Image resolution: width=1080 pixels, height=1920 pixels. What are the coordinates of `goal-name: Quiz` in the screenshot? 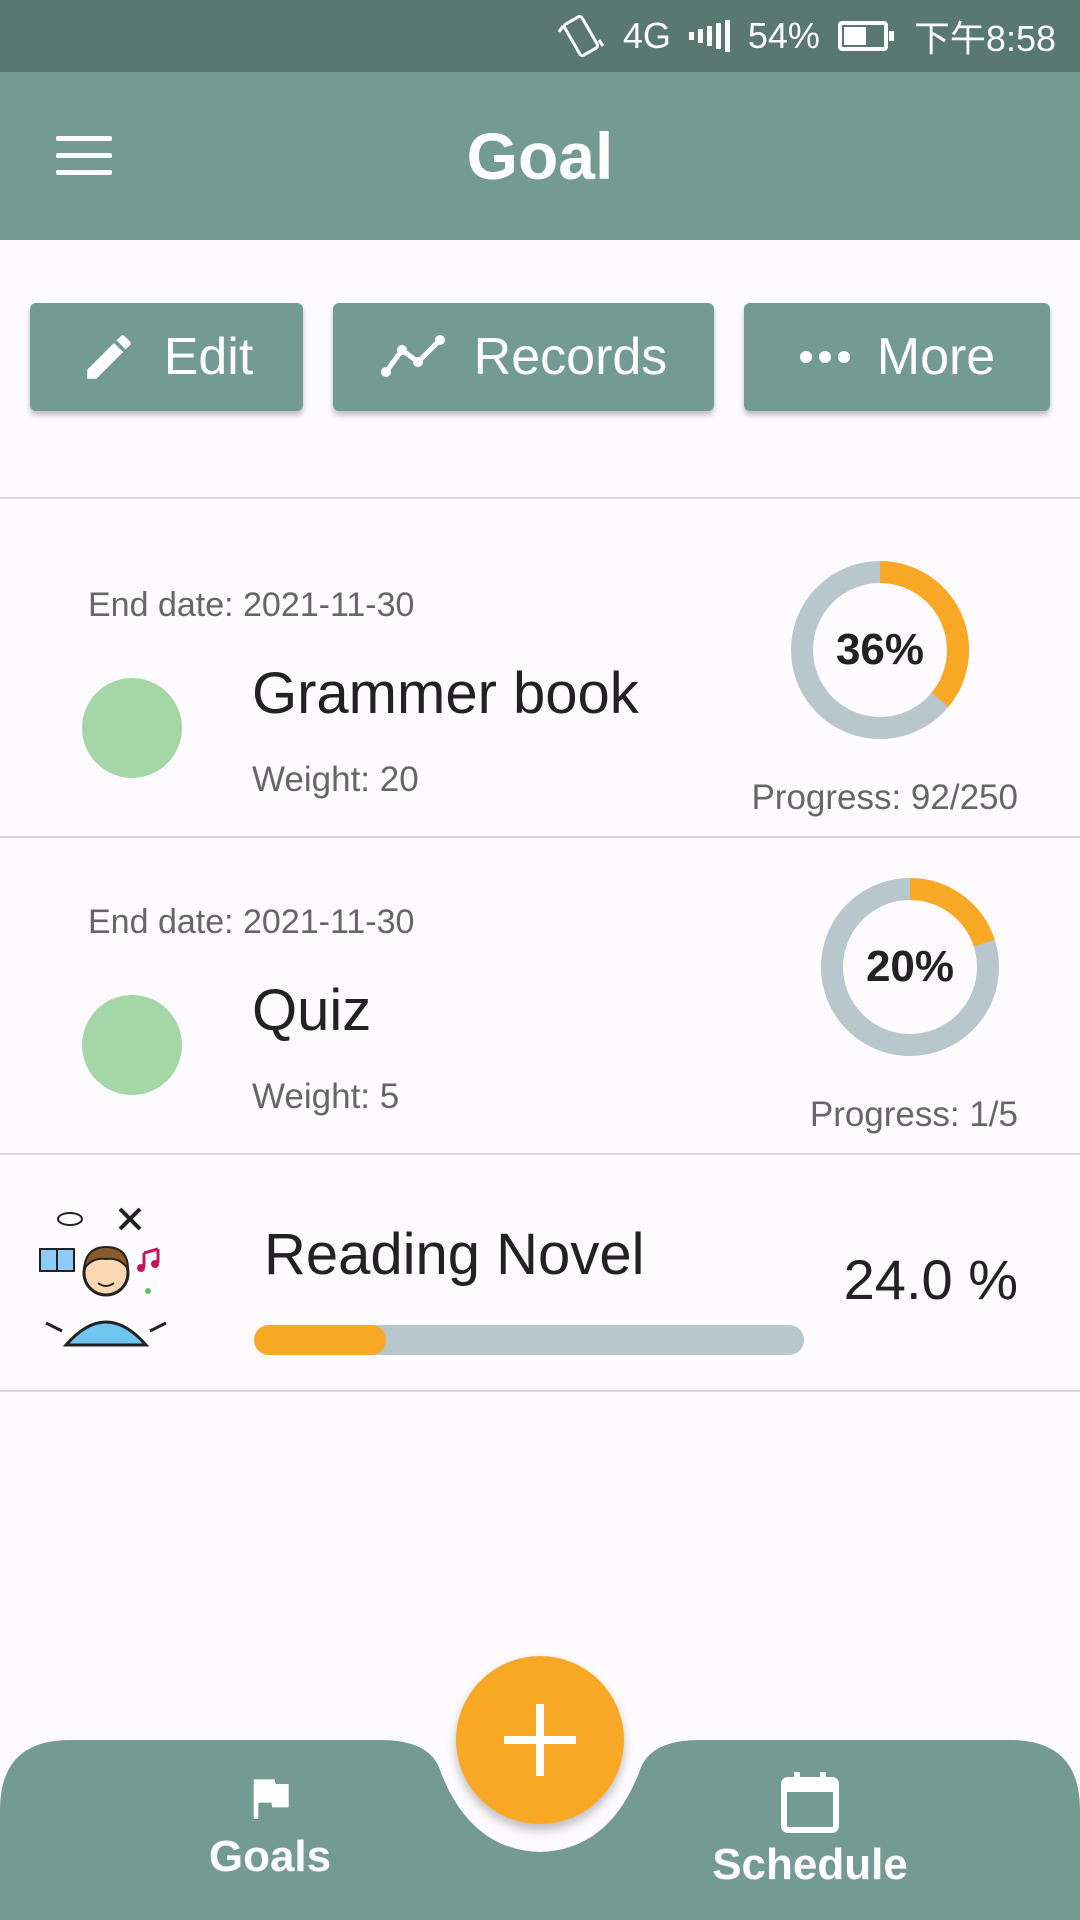 It's located at (312, 1010).